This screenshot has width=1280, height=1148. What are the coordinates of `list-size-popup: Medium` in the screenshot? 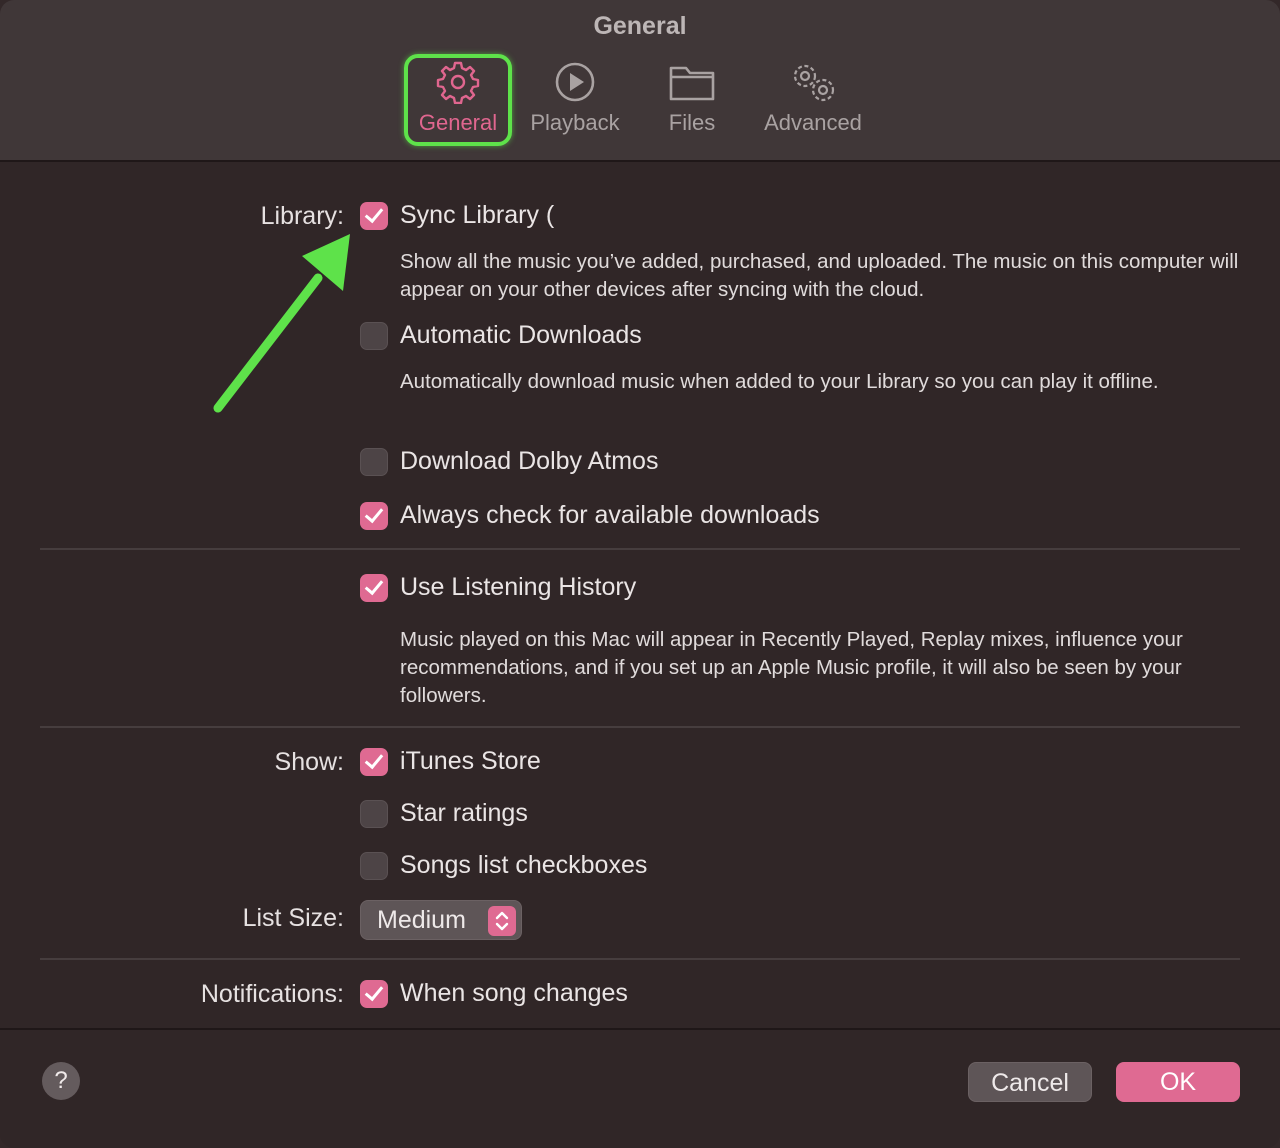 It's located at (441, 920).